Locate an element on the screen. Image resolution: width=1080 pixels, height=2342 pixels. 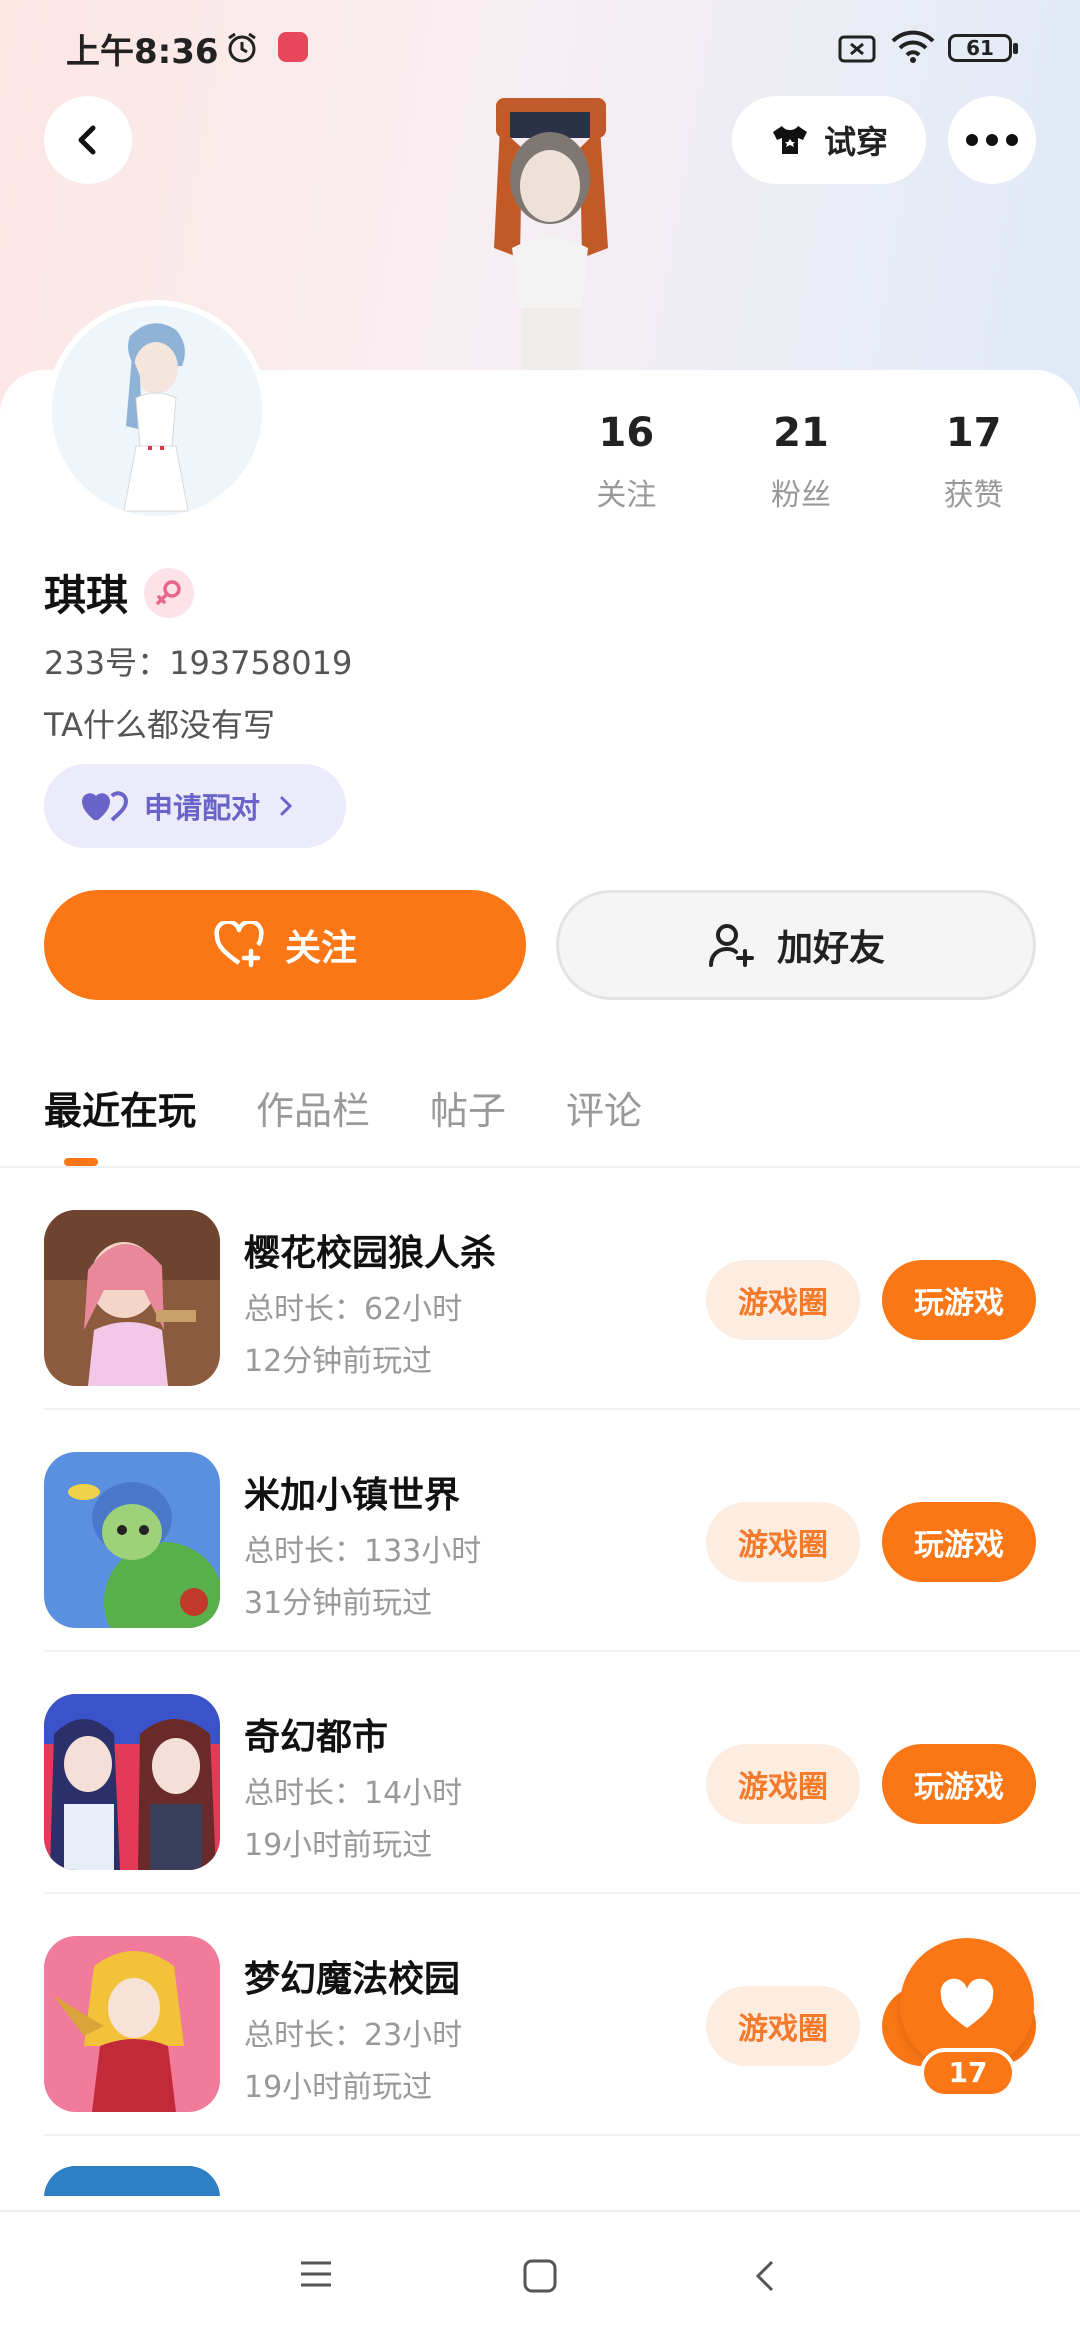
game-total-time: 总时长：133小时 is located at coordinates (363, 1551).